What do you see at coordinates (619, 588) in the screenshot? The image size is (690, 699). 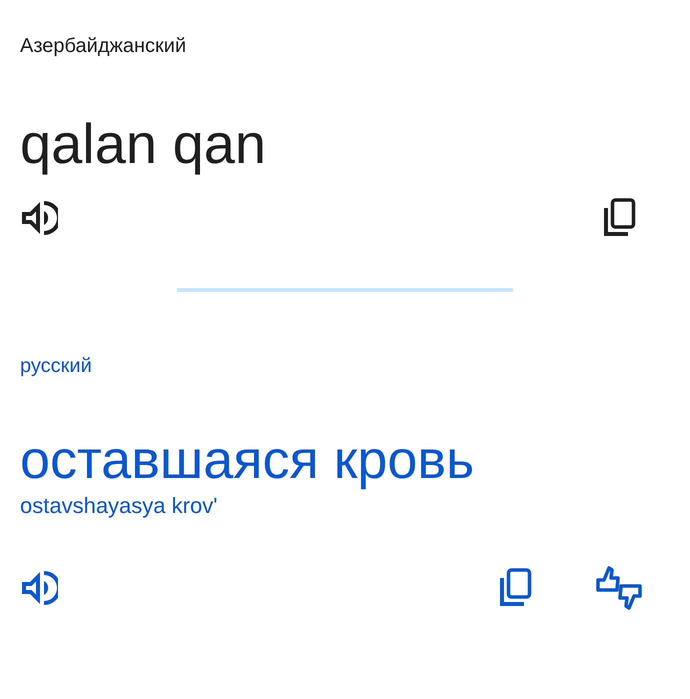 I see `feedback-icon` at bounding box center [619, 588].